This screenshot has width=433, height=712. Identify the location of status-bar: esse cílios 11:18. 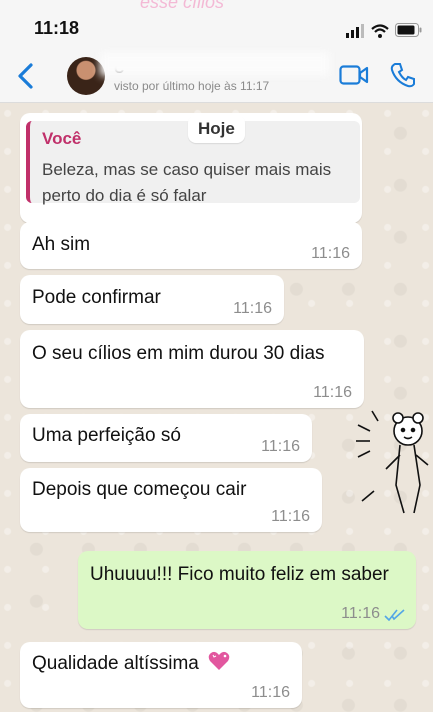
(216, 26).